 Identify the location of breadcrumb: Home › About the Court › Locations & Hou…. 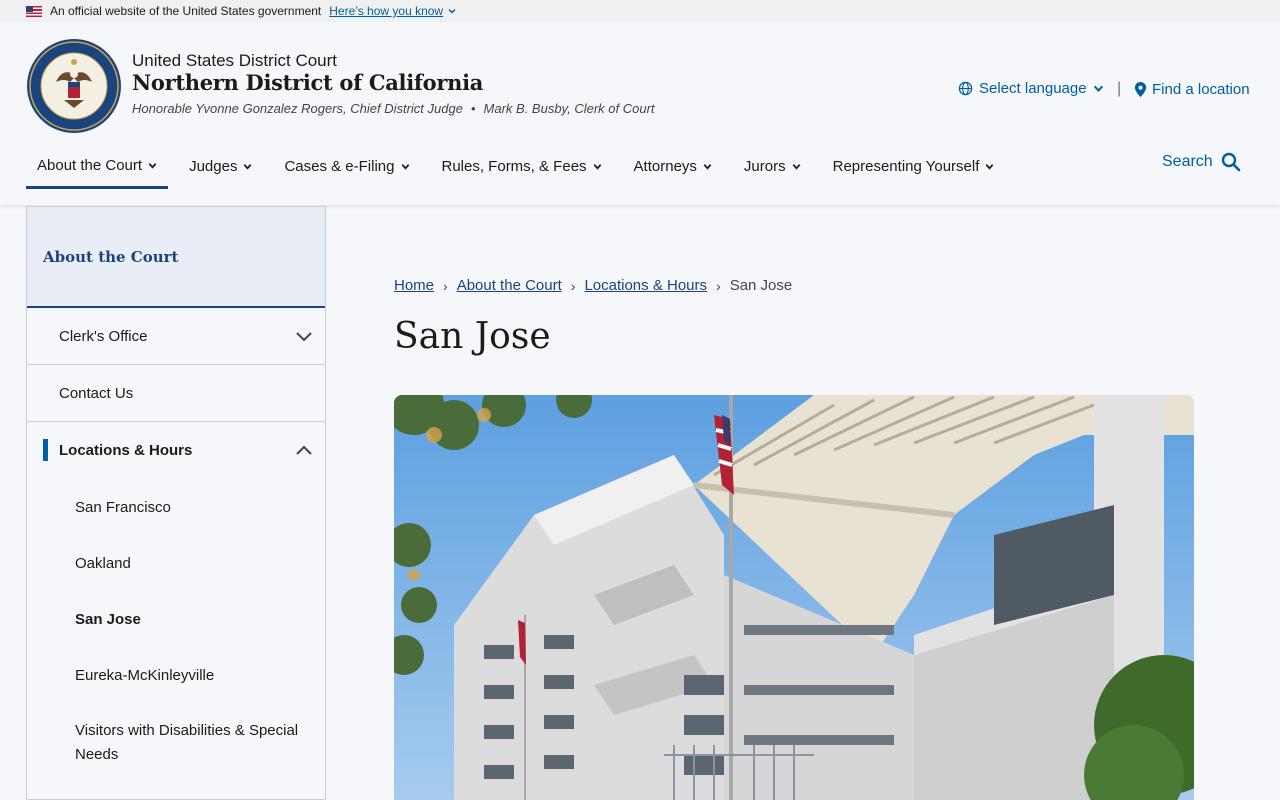
(593, 285).